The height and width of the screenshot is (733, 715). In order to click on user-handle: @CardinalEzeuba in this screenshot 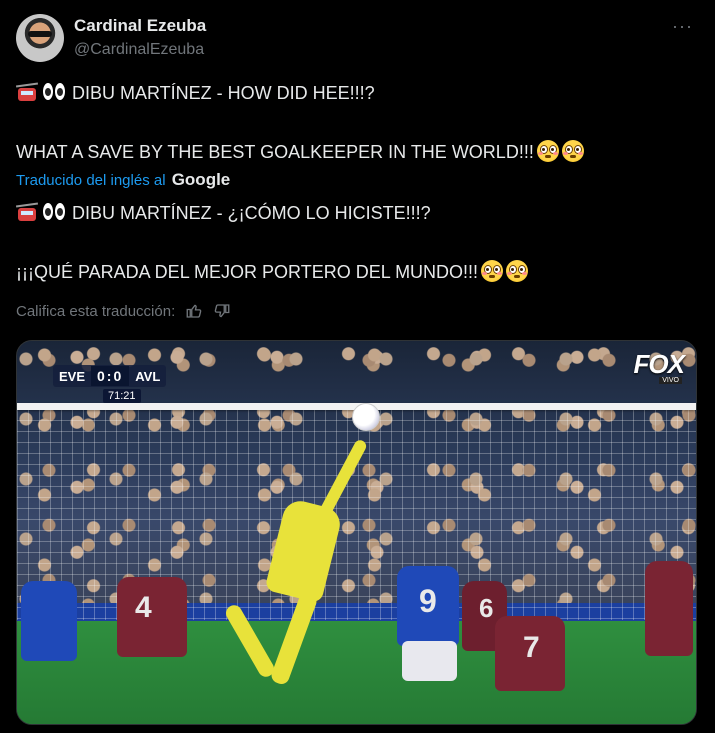, I will do `click(139, 50)`.